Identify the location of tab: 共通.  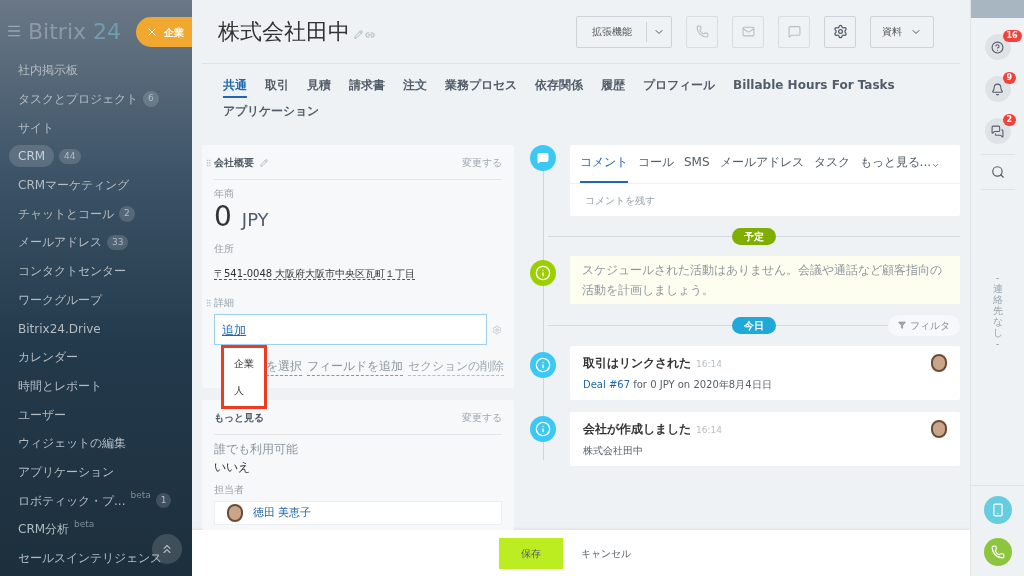
(235, 87).